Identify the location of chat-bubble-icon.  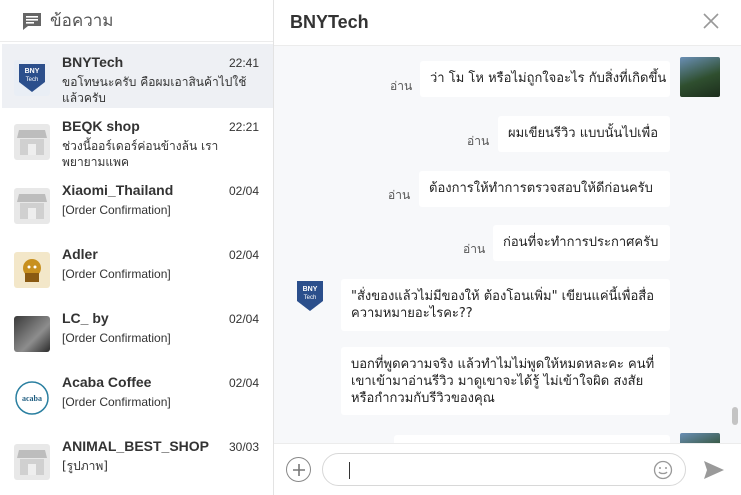
(32, 21).